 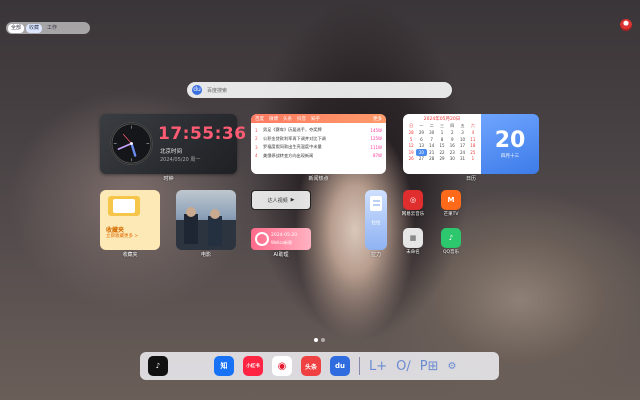 What do you see at coordinates (452, 366) in the screenshot?
I see `settings-gear-icon: ⚙` at bounding box center [452, 366].